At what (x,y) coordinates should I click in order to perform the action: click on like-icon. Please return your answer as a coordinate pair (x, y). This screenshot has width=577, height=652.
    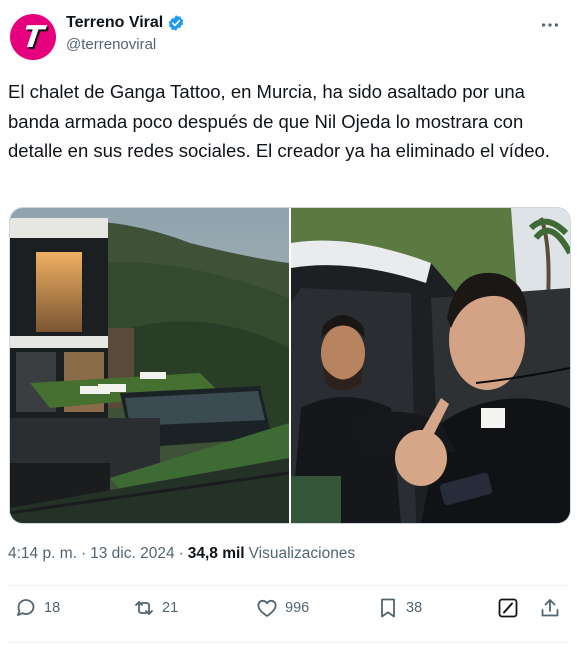
    Looking at the image, I should click on (267, 608).